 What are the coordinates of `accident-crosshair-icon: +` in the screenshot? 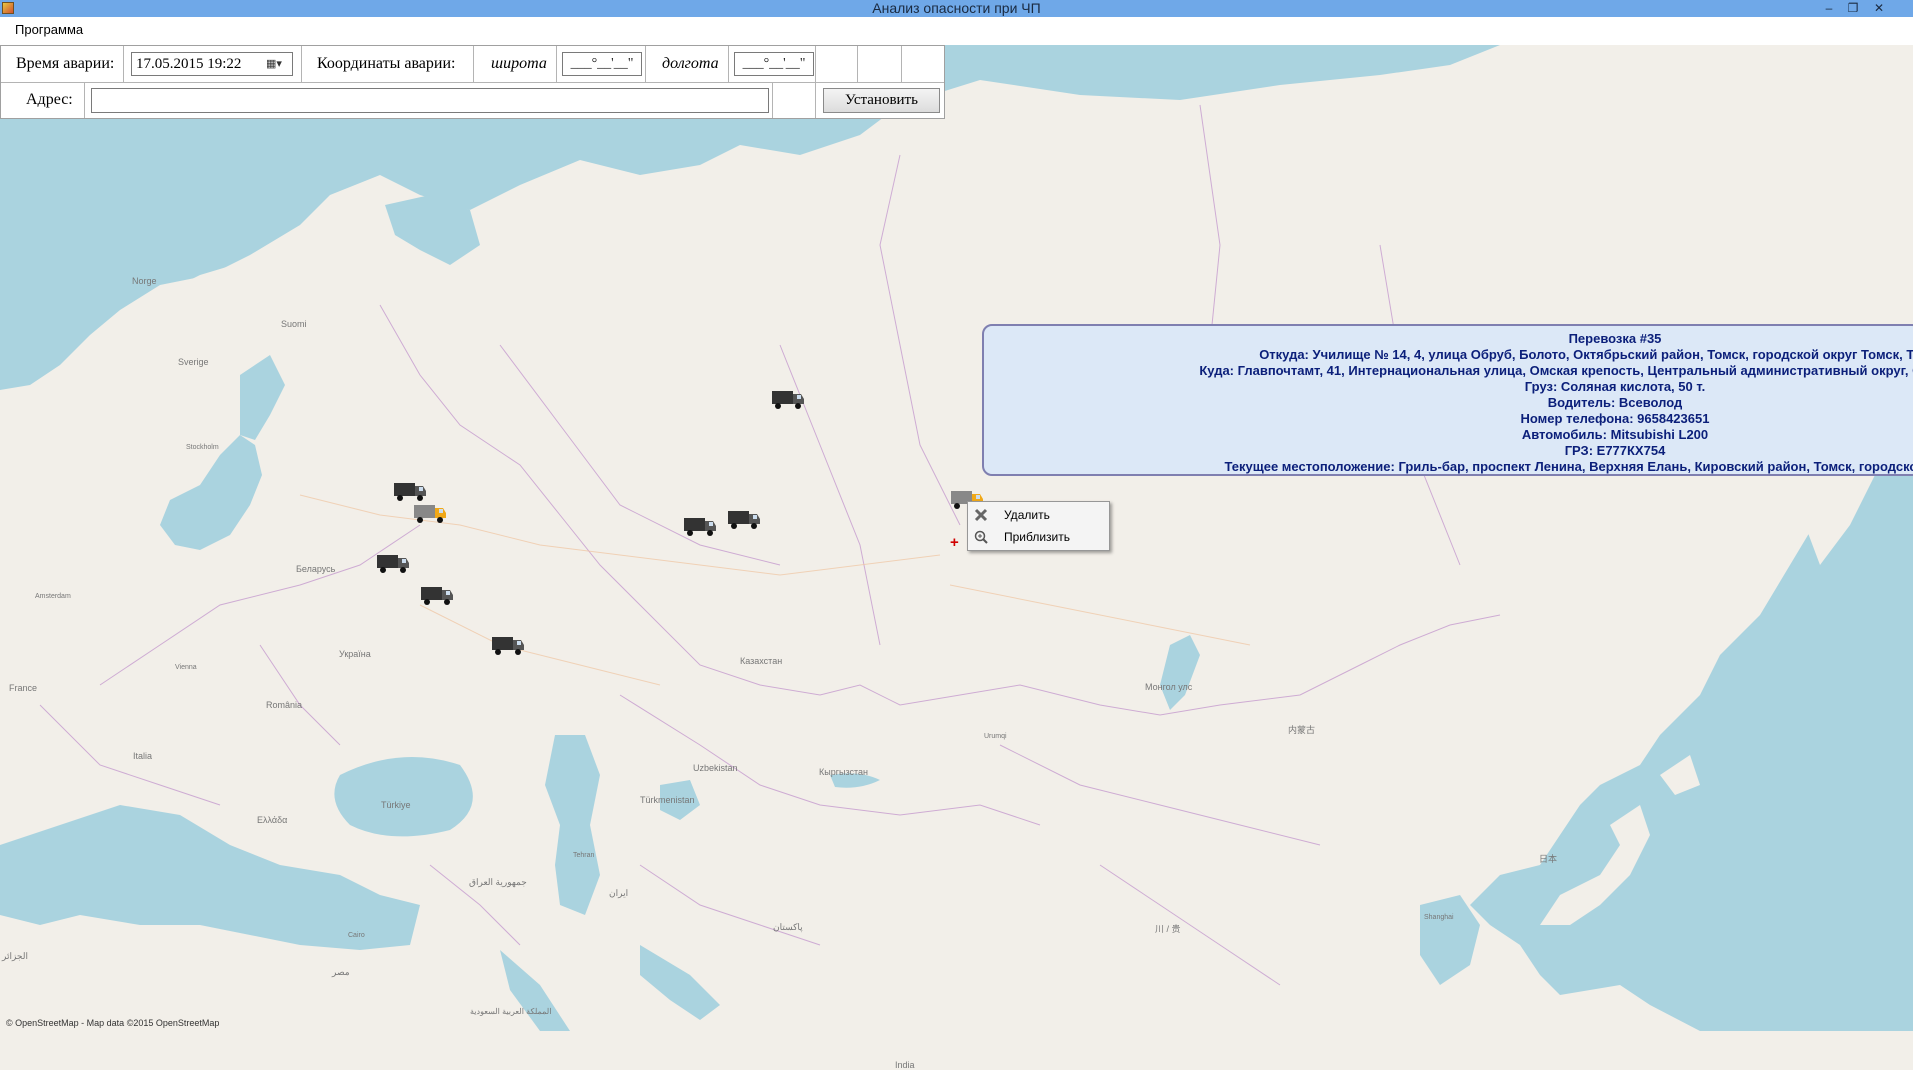 It's located at (954, 542).